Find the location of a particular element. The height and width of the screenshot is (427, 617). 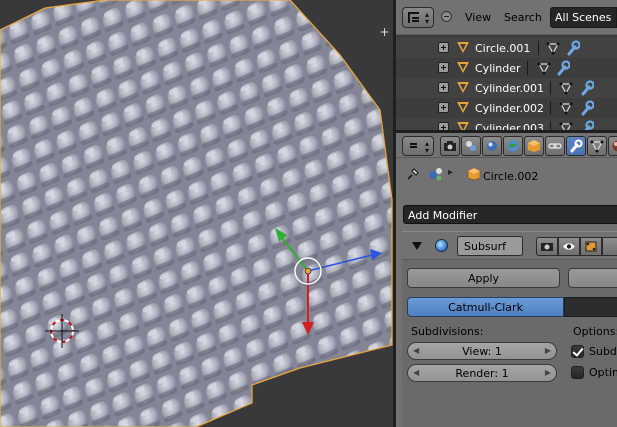

tab-scene is located at coordinates (492, 146).